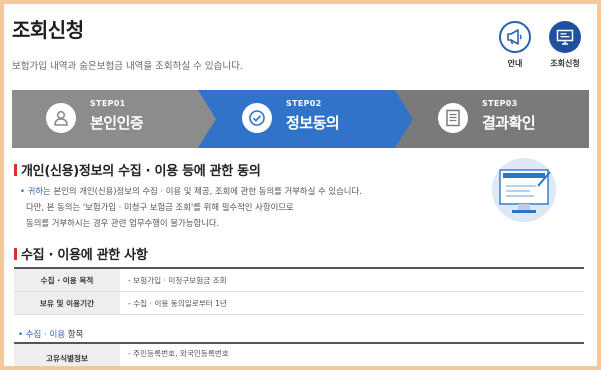  I want to click on megaphone-icon, so click(514, 37).